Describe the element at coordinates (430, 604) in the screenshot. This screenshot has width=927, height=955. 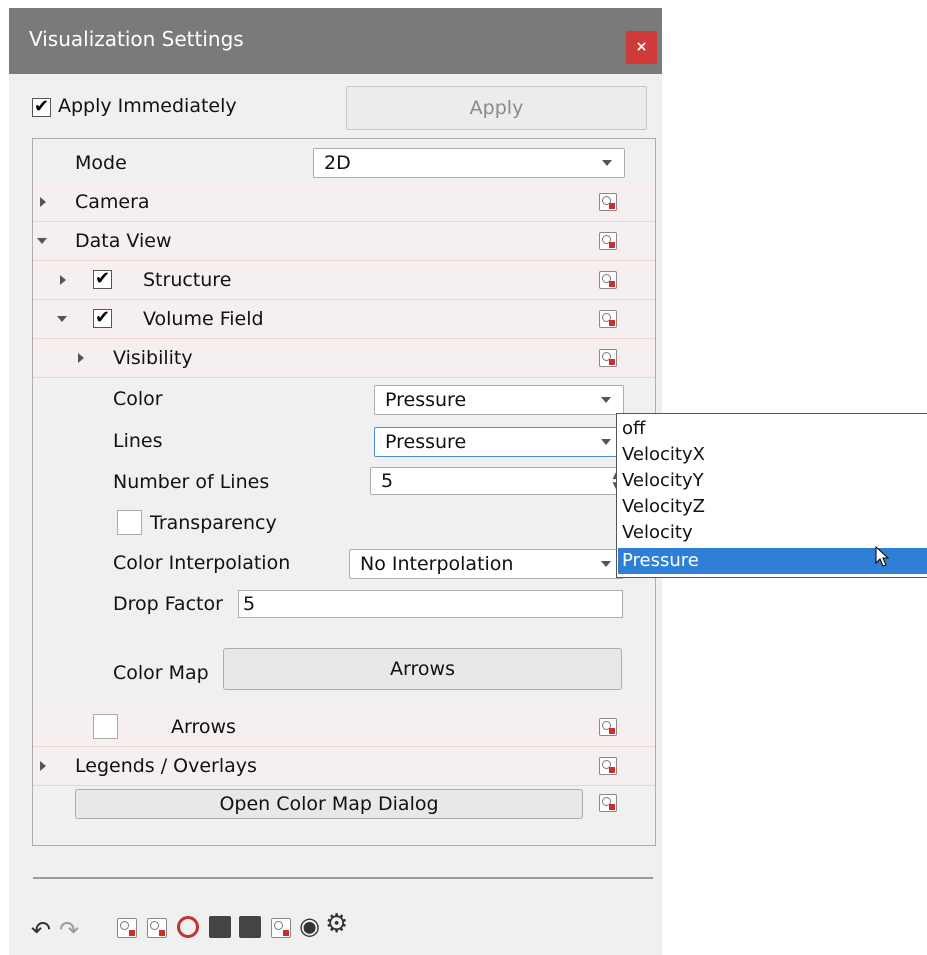
I see `drop-factor-input: 5` at that location.